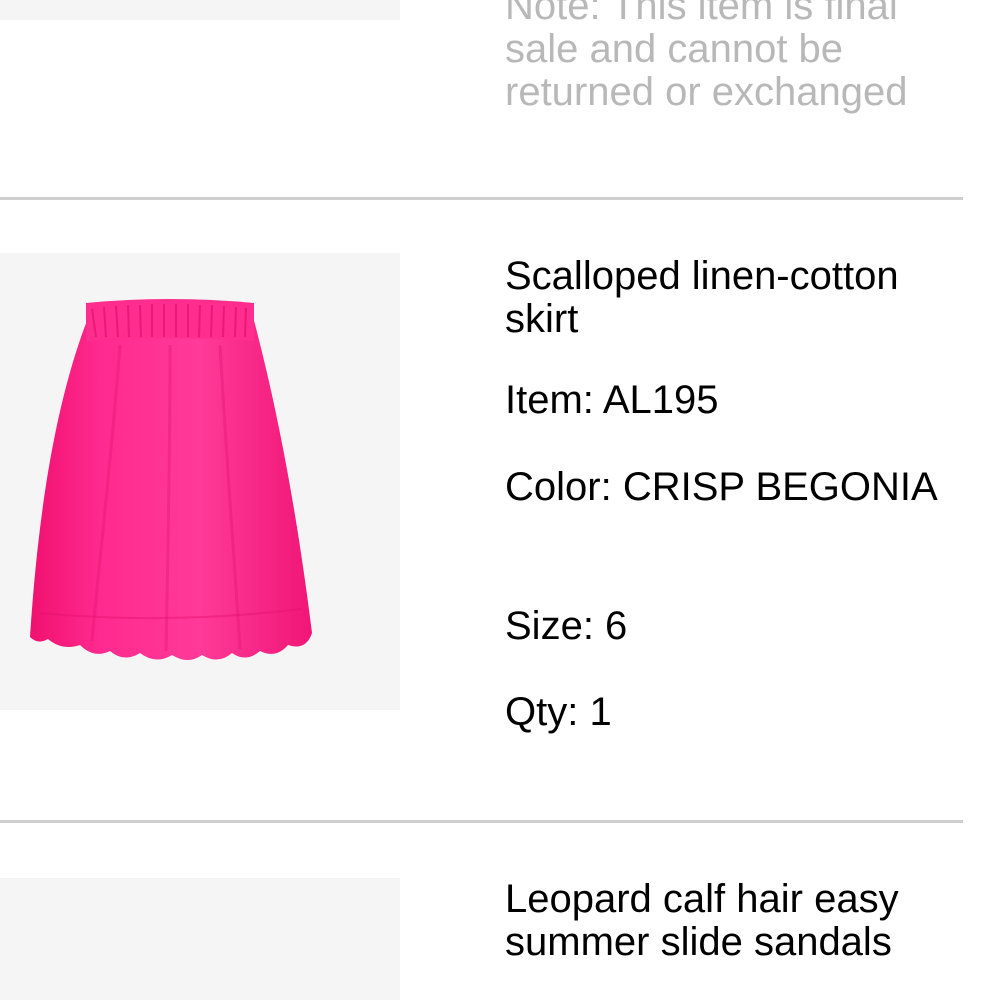 The width and height of the screenshot is (1000, 1000). What do you see at coordinates (171, 479) in the screenshot?
I see `pink-skirt-illustration` at bounding box center [171, 479].